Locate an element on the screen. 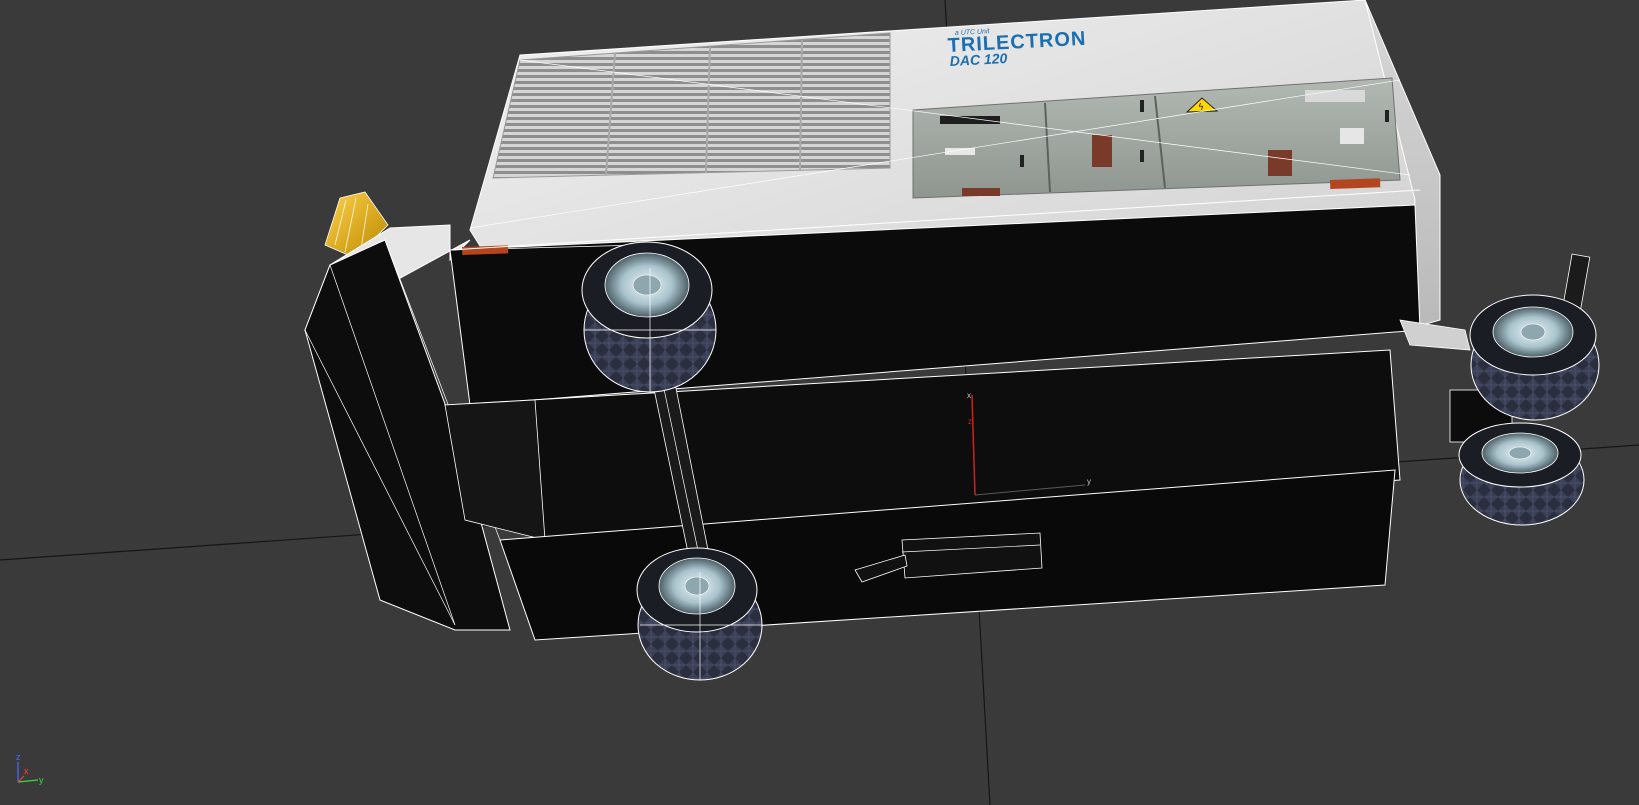 This screenshot has width=1639, height=805. rear-connector is located at coordinates (1435, 335).